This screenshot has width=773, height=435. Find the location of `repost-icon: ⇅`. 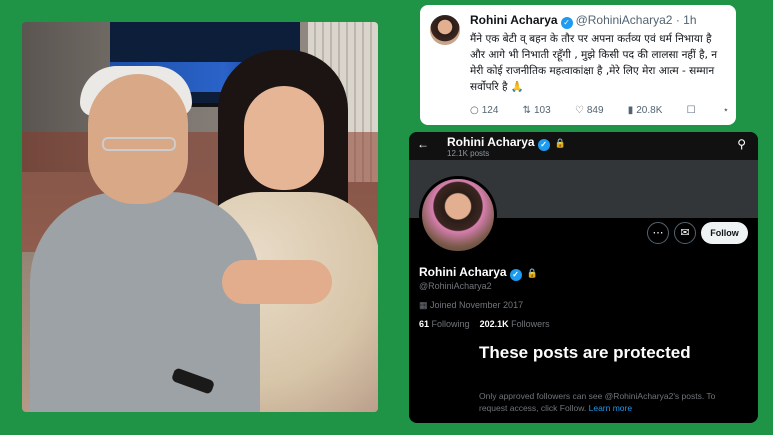

repost-icon: ⇅ is located at coordinates (526, 110).